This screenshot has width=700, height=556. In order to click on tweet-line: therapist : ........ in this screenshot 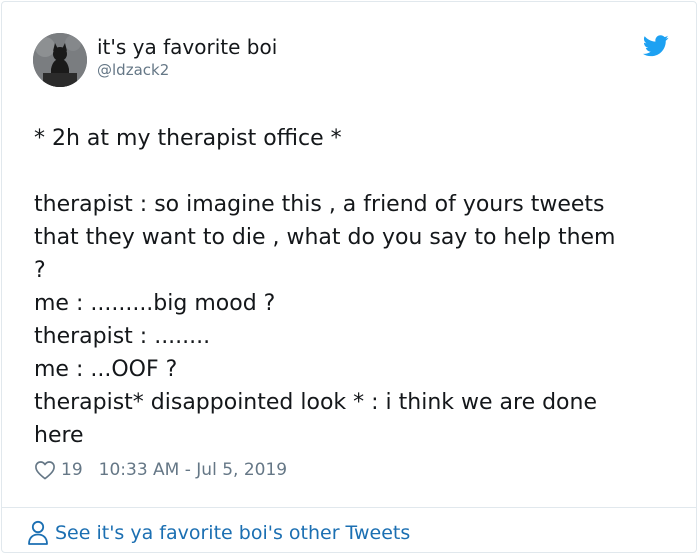, I will do `click(122, 336)`.